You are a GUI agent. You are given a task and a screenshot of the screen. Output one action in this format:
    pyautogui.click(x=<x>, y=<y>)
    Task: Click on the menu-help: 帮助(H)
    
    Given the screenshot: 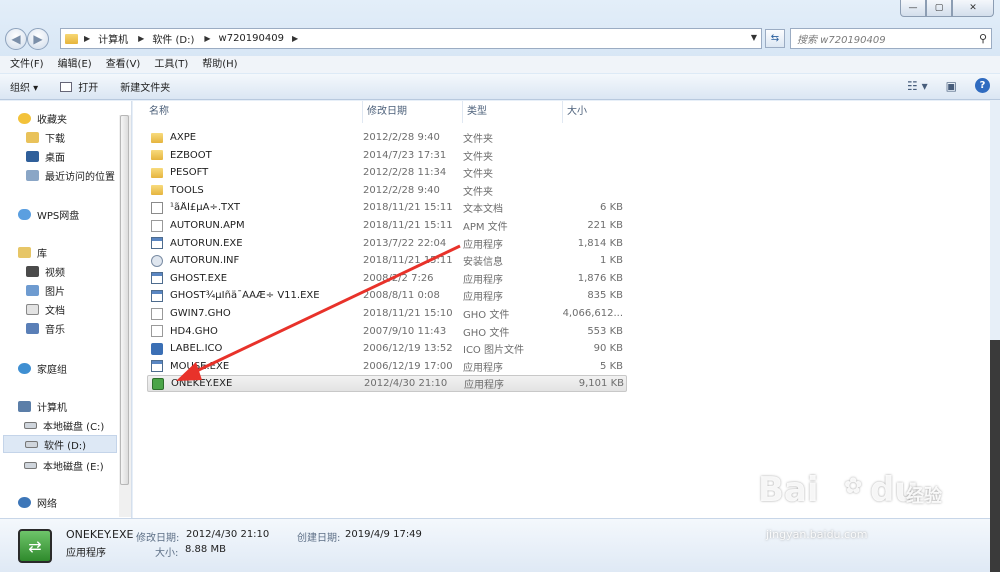 What is the action you would take?
    pyautogui.click(x=219, y=64)
    